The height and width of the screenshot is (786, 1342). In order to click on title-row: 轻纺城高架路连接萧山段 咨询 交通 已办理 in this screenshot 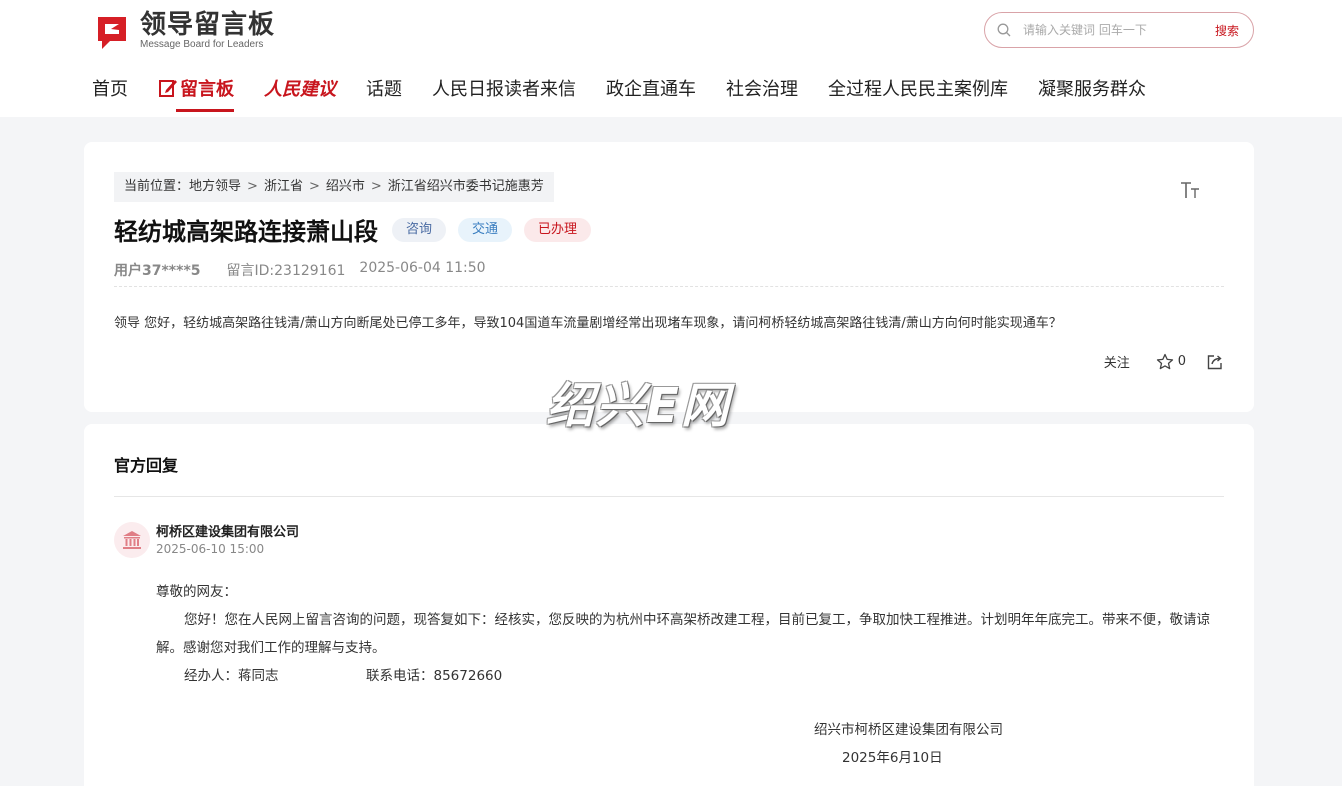, I will do `click(353, 229)`.